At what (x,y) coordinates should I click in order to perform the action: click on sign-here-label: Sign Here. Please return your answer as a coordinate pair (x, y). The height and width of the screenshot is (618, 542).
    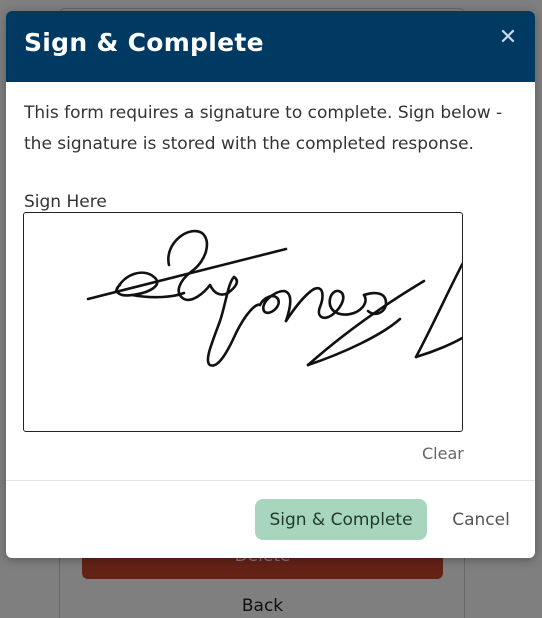
    Looking at the image, I should click on (65, 202).